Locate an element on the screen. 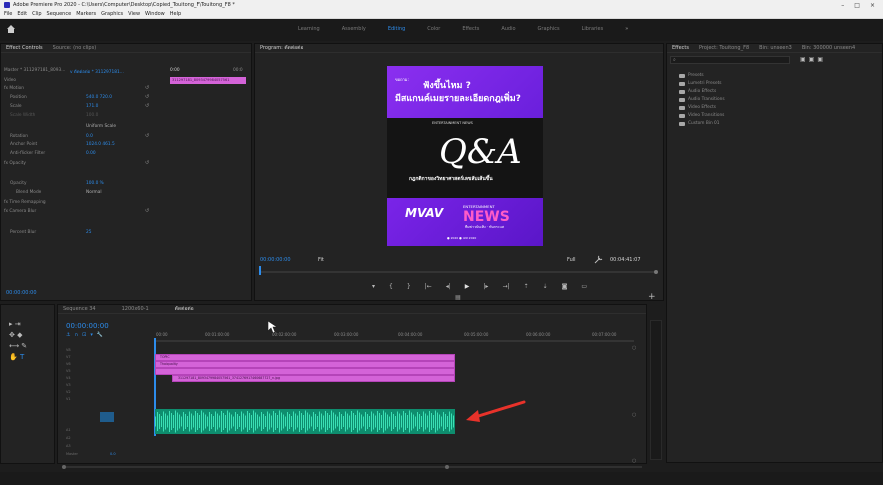 This screenshot has width=883, height=485. step-forward-icon: |▸ is located at coordinates (485, 286).